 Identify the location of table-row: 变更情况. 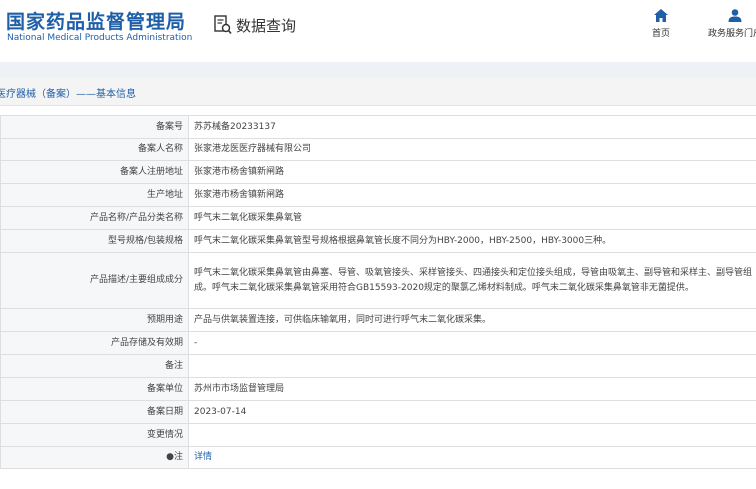
(378, 435).